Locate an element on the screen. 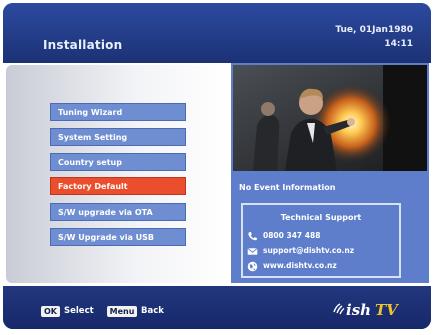 The height and width of the screenshot is (335, 440). time-label: 14:11 is located at coordinates (398, 44).